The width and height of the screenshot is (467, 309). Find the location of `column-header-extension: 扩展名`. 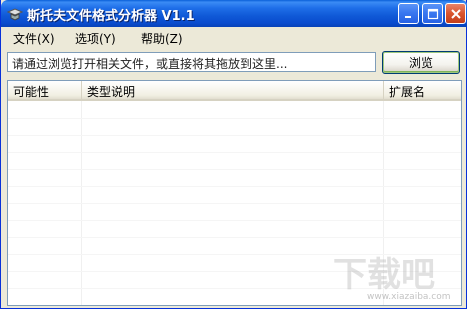

column-header-extension: 扩展名 is located at coordinates (422, 90).